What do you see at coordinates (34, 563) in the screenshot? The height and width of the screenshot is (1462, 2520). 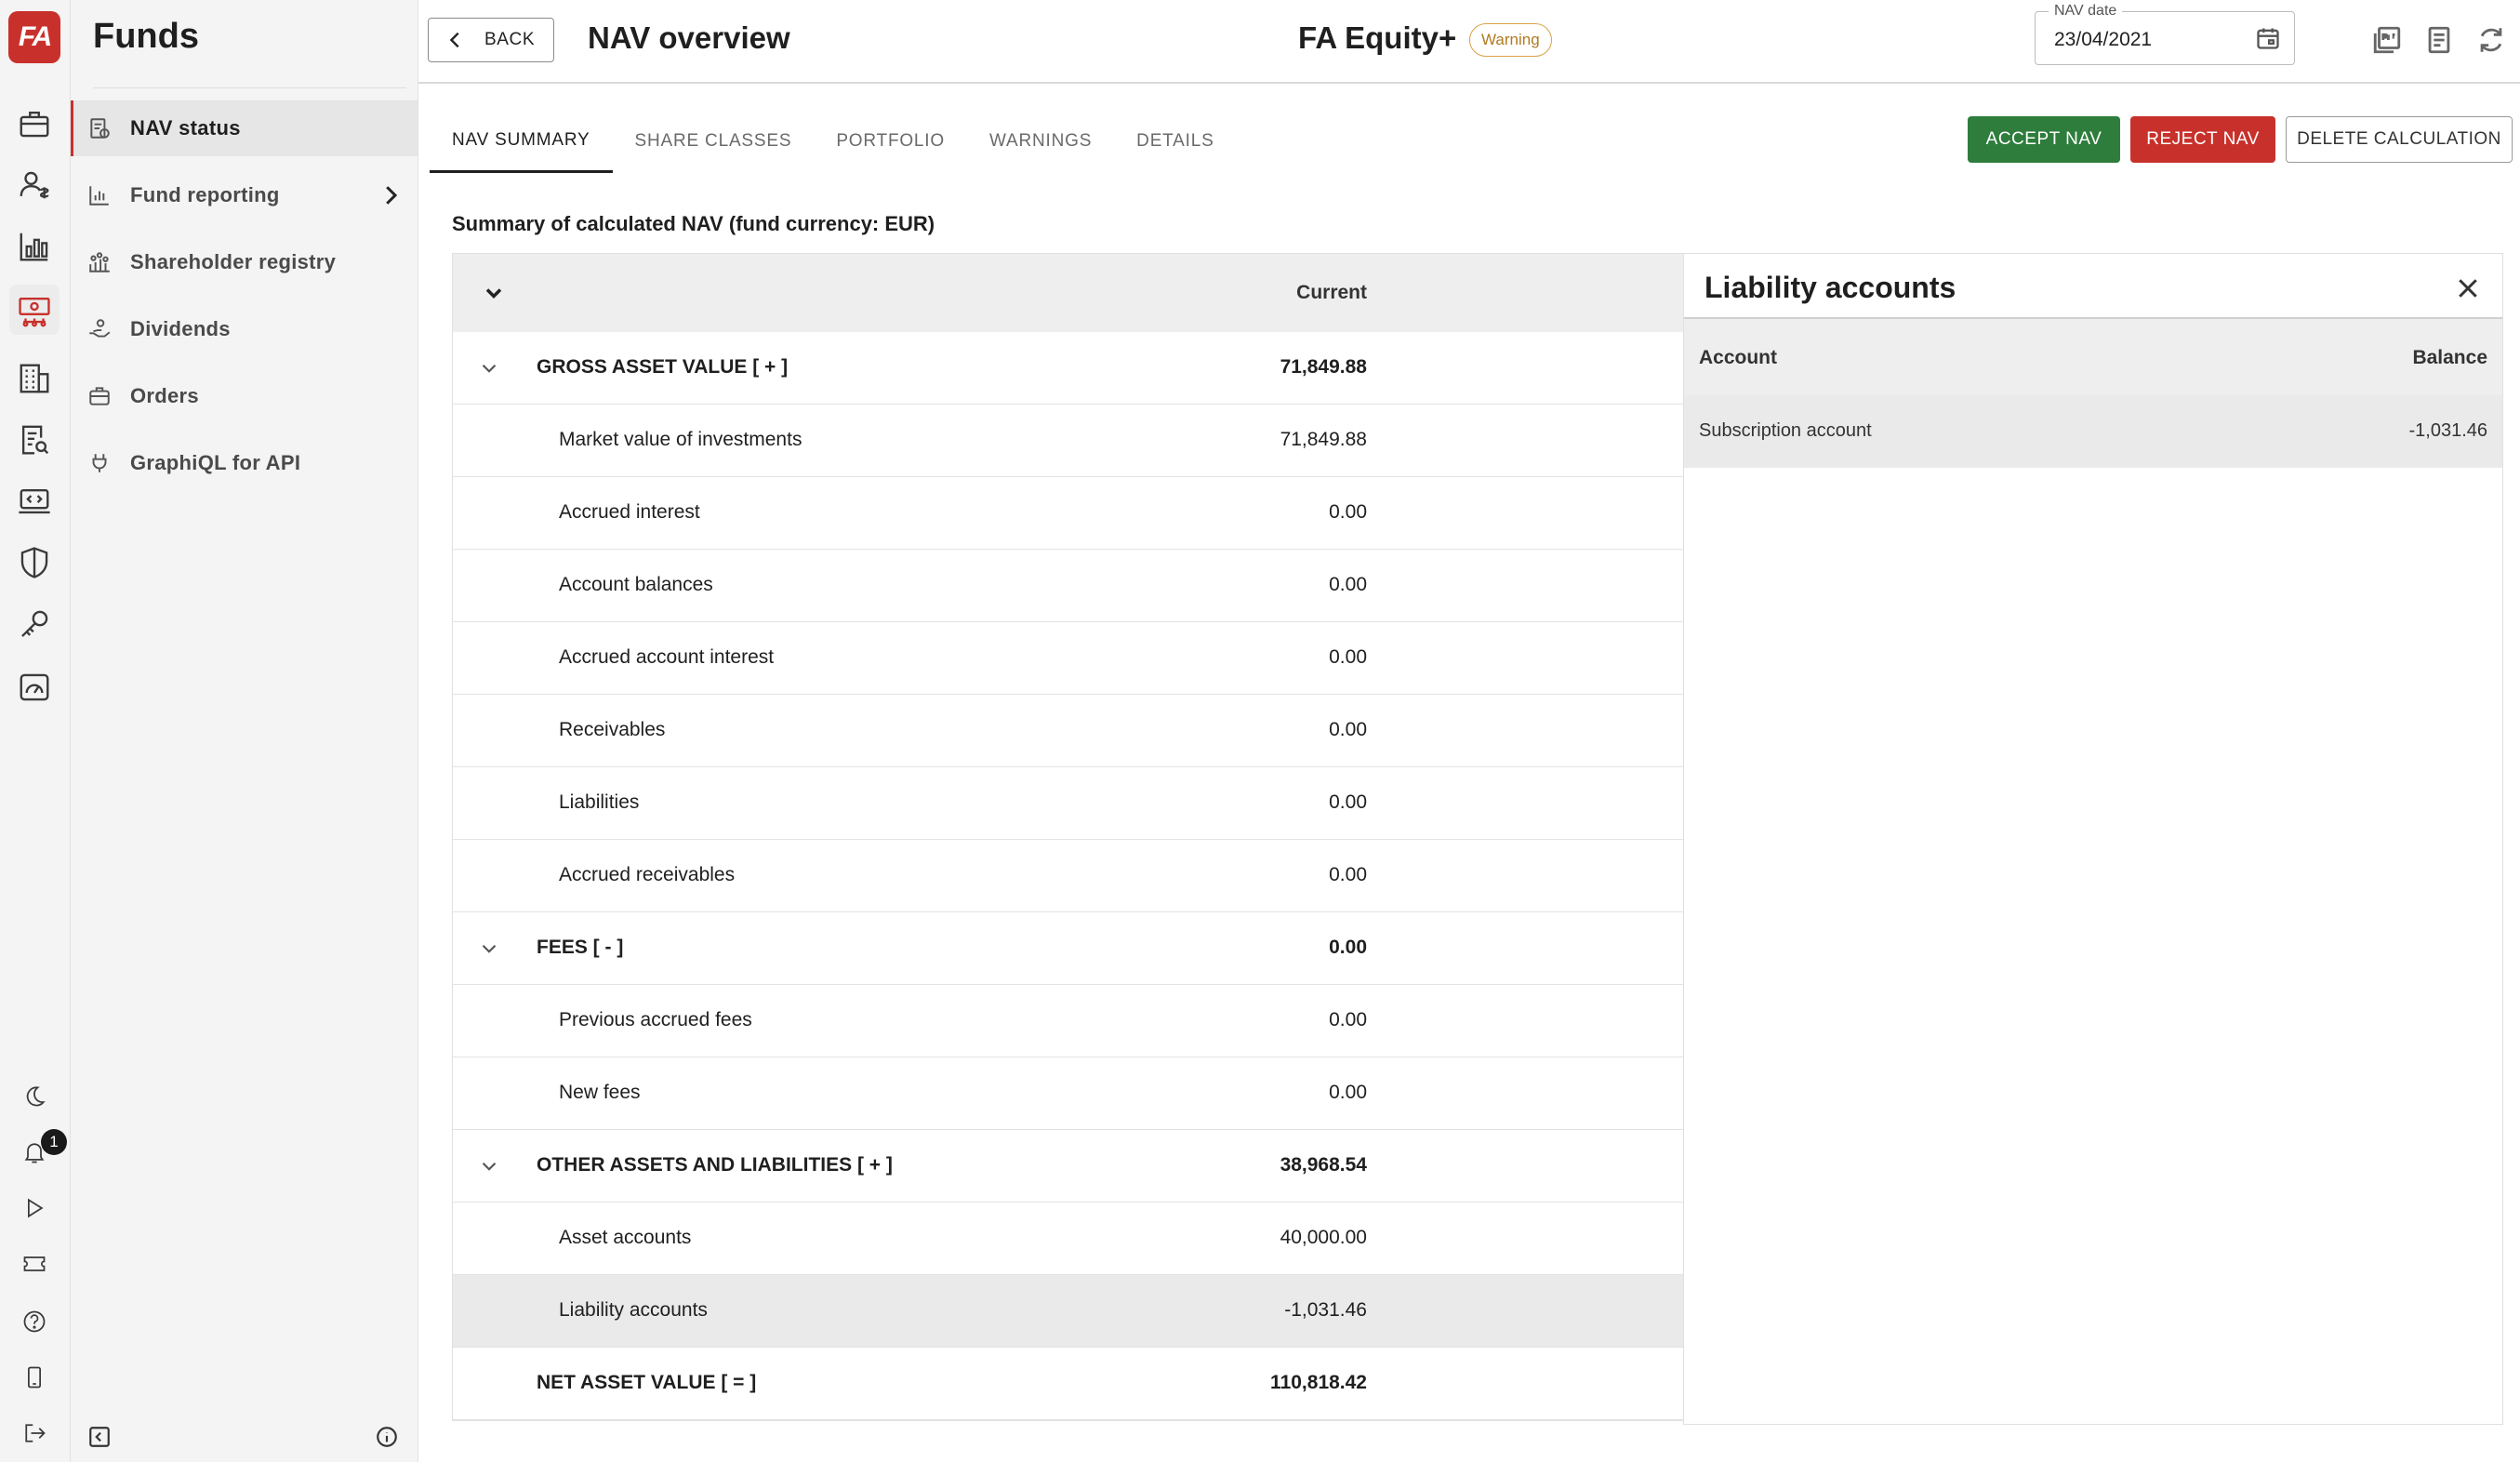 I see `rail-shield-icon` at bounding box center [34, 563].